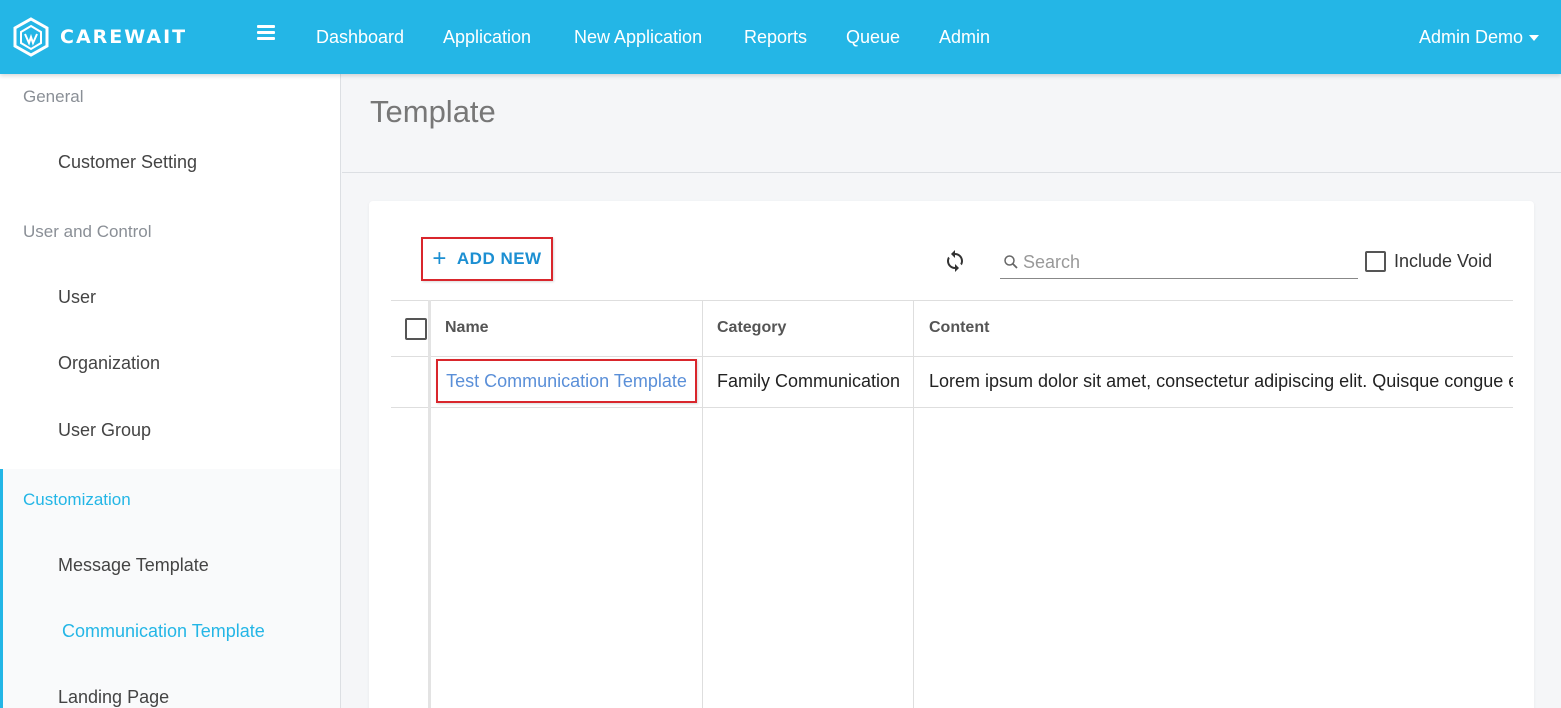  I want to click on sidebar-section-user-and-control: User and Control, so click(87, 231).